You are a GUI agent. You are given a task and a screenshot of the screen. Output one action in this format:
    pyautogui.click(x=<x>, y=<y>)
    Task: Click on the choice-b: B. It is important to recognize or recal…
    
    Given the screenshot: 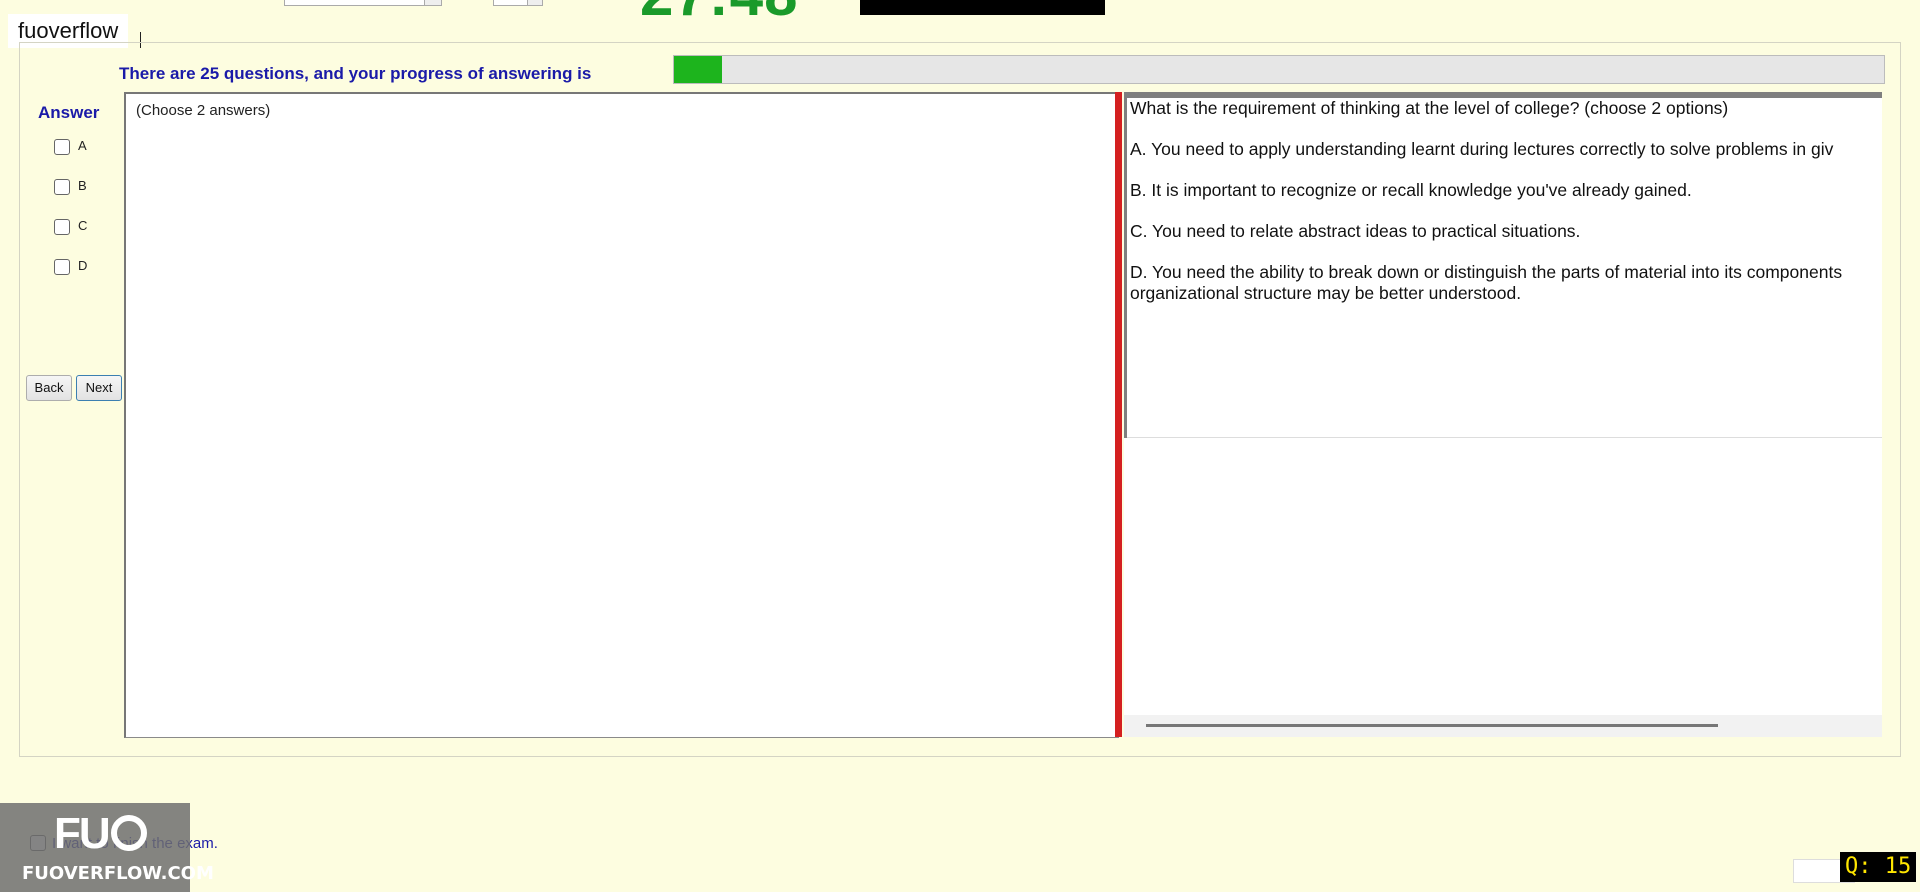 What is the action you would take?
    pyautogui.click(x=1411, y=190)
    